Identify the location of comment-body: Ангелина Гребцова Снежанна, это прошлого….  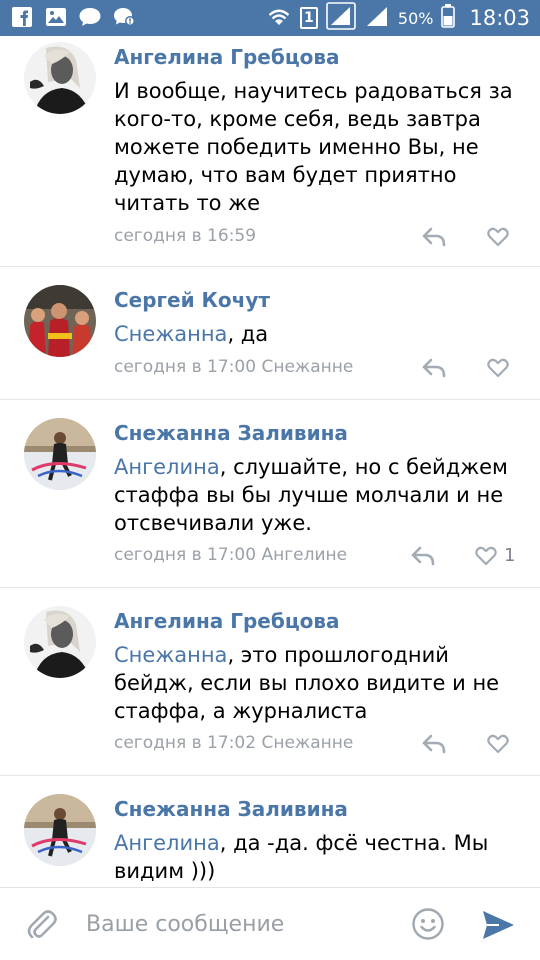
(317, 666).